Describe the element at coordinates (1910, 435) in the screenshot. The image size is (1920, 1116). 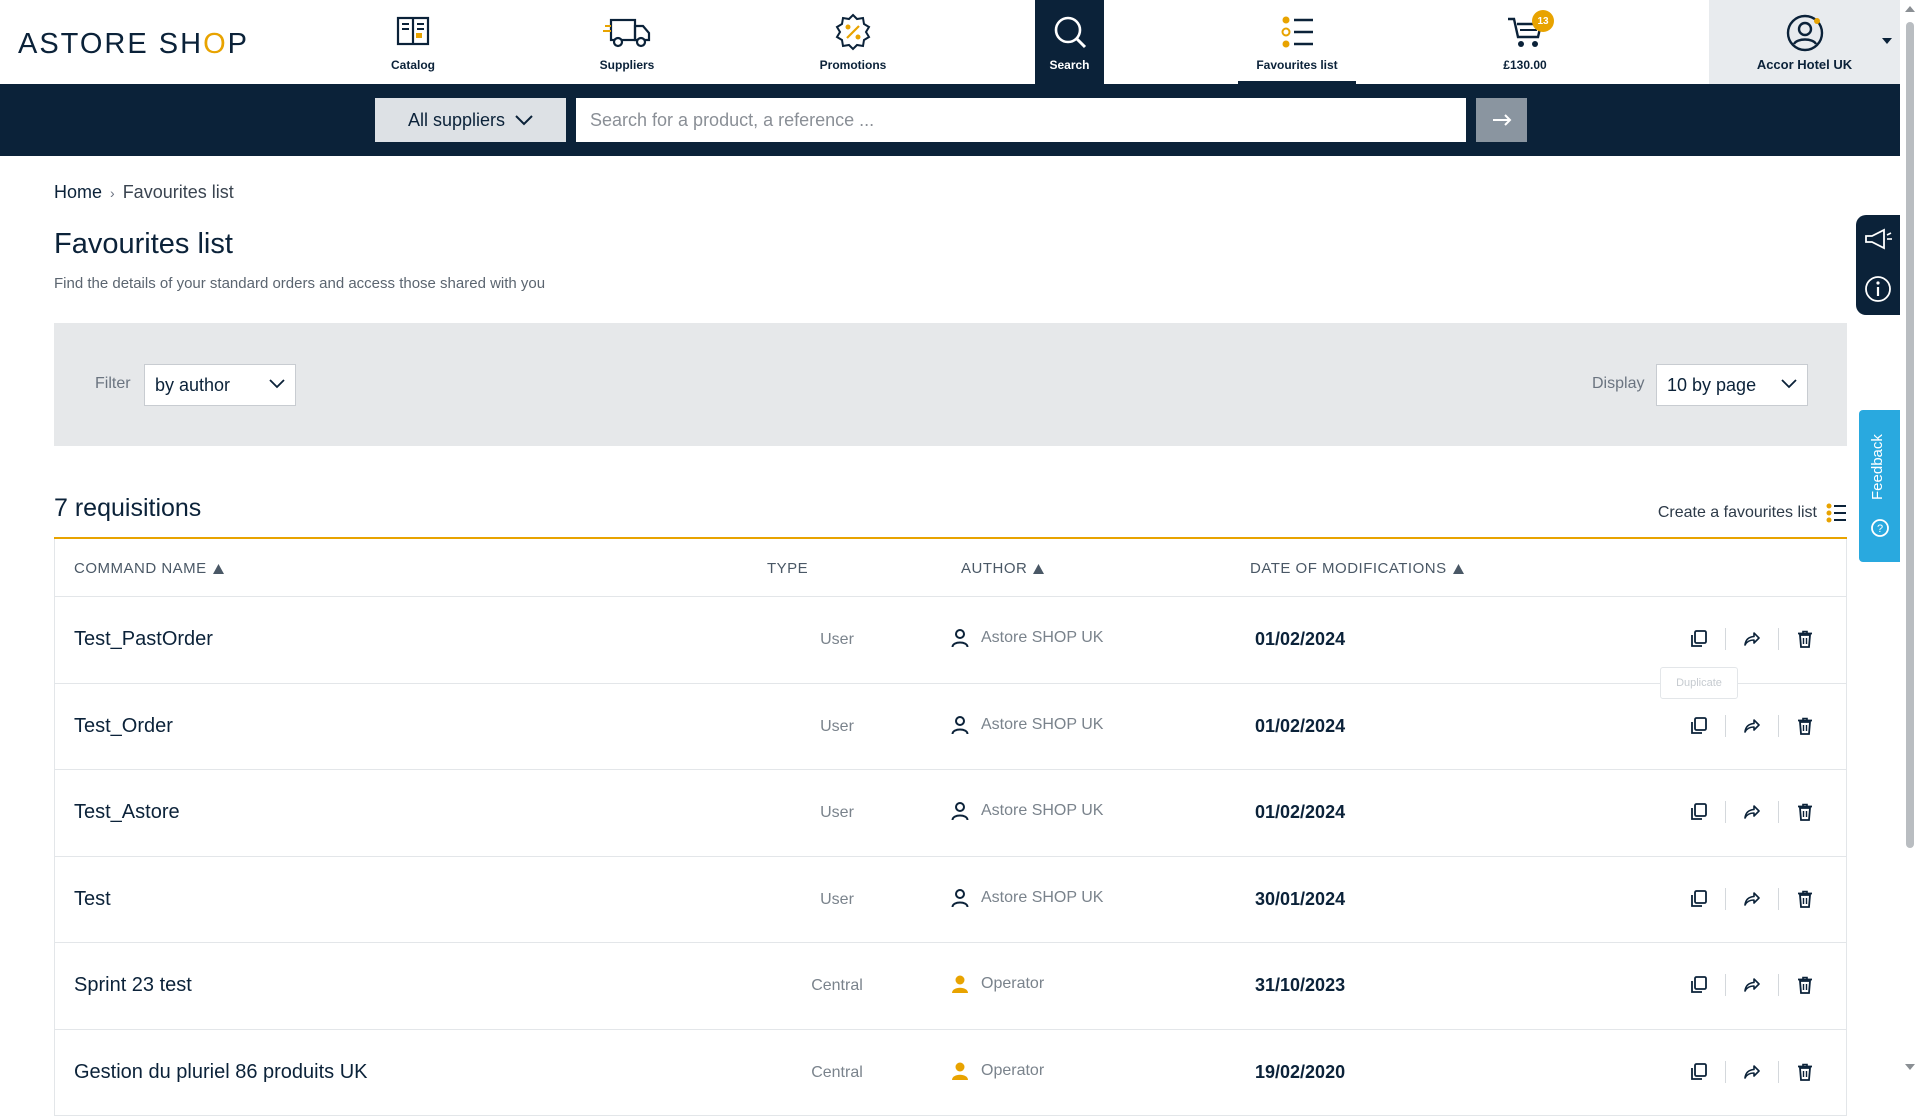
I see `scrollbar-thumb` at that location.